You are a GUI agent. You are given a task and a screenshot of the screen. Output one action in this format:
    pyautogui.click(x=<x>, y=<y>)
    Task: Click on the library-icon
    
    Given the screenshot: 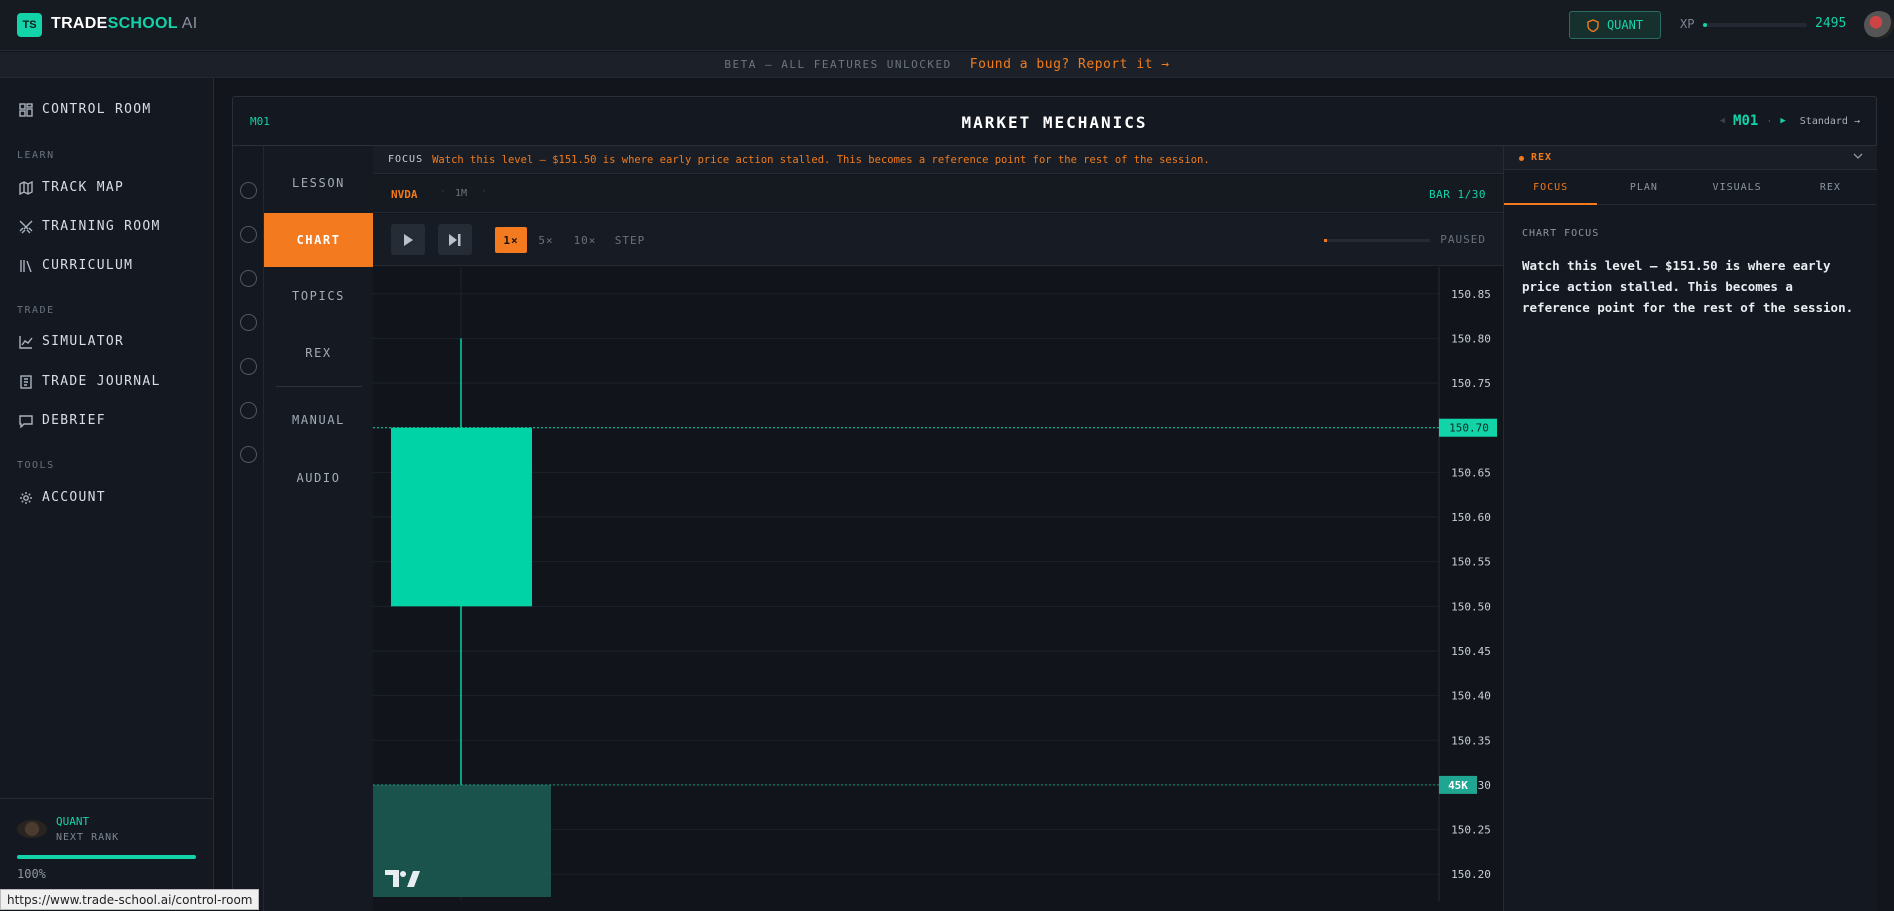 What is the action you would take?
    pyautogui.click(x=26, y=265)
    